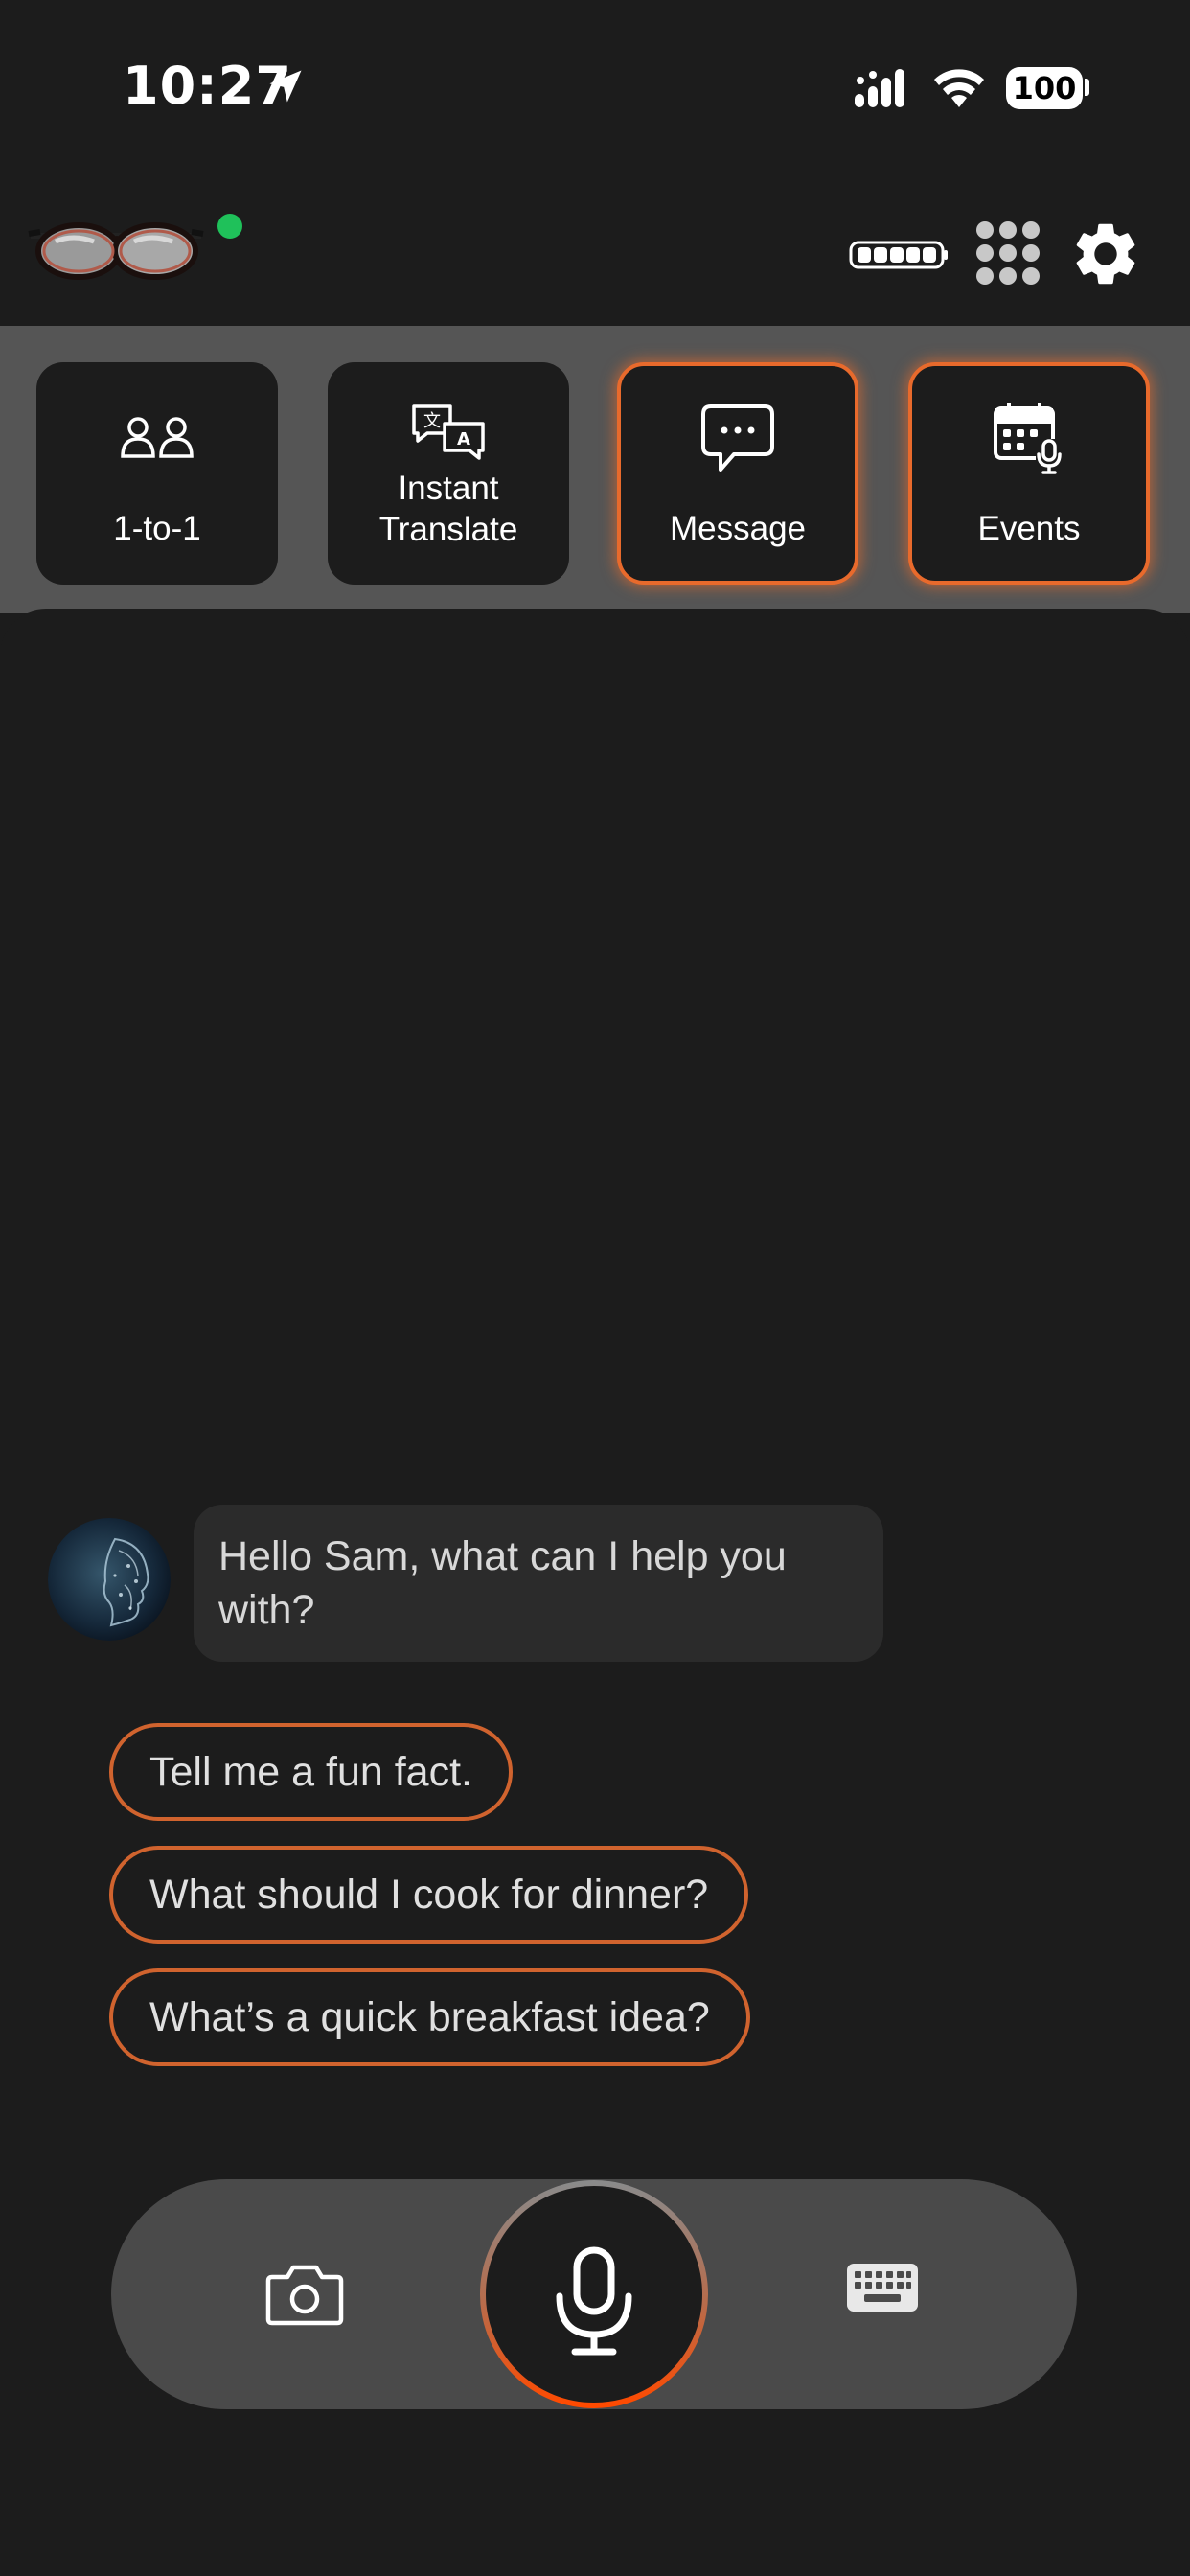 The height and width of the screenshot is (2576, 1190). I want to click on keyboard-icon, so click(883, 2287).